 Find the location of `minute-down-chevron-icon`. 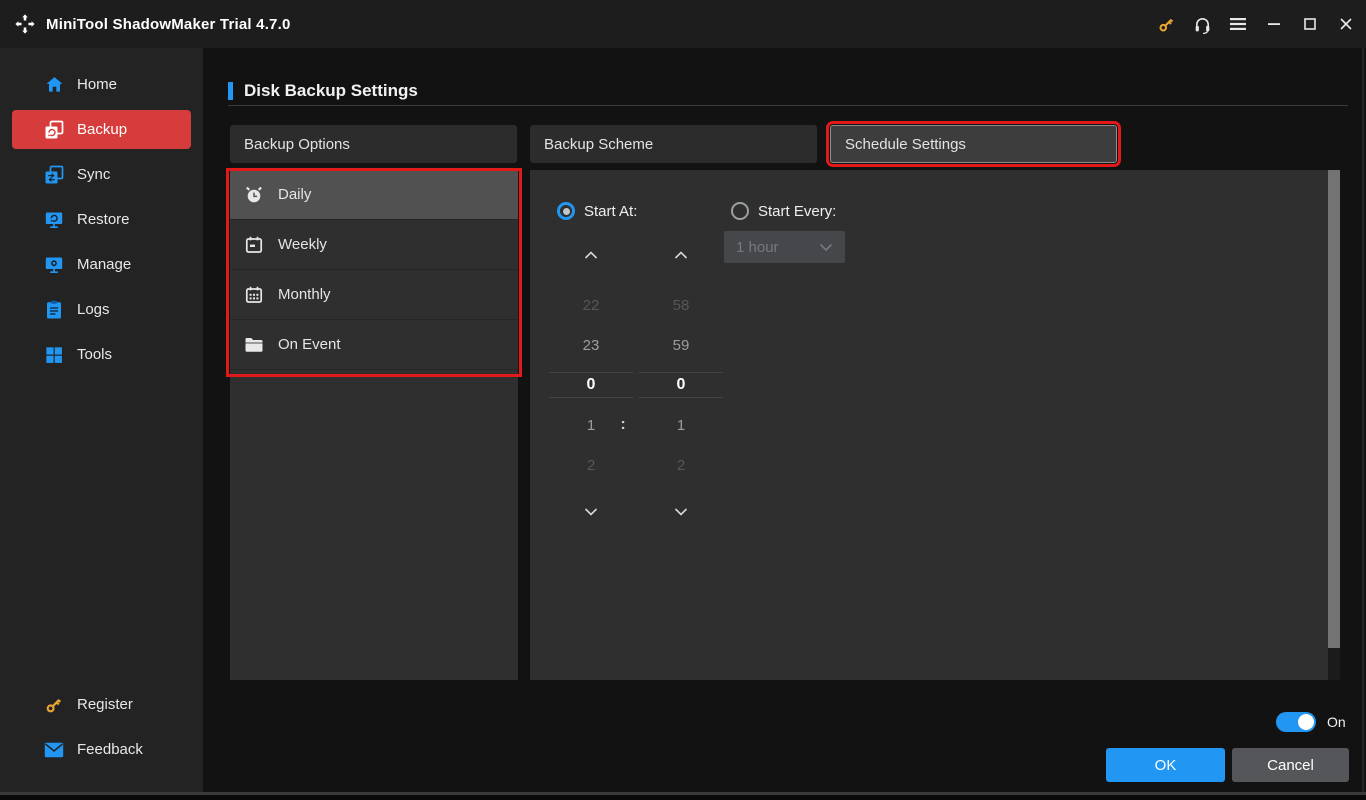

minute-down-chevron-icon is located at coordinates (681, 512).